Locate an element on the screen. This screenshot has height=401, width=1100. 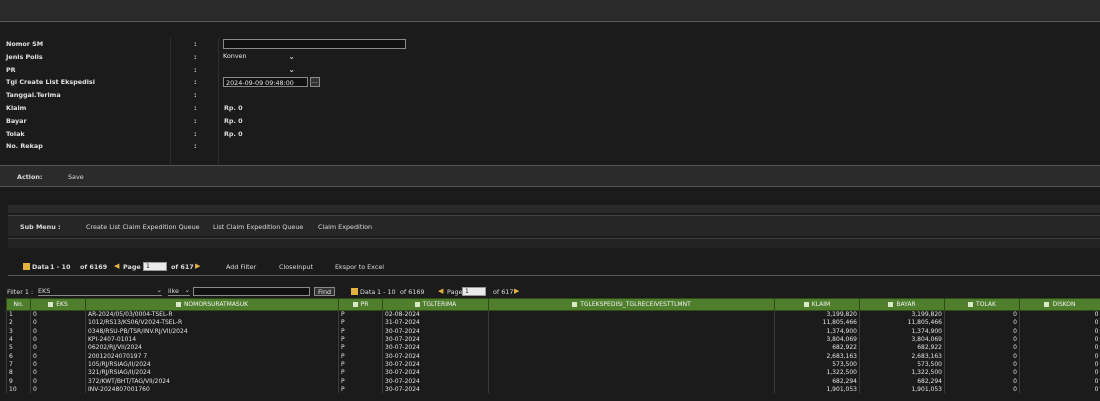
tgl-create-input: 2024-09-09 09:48:00 is located at coordinates (265, 82).